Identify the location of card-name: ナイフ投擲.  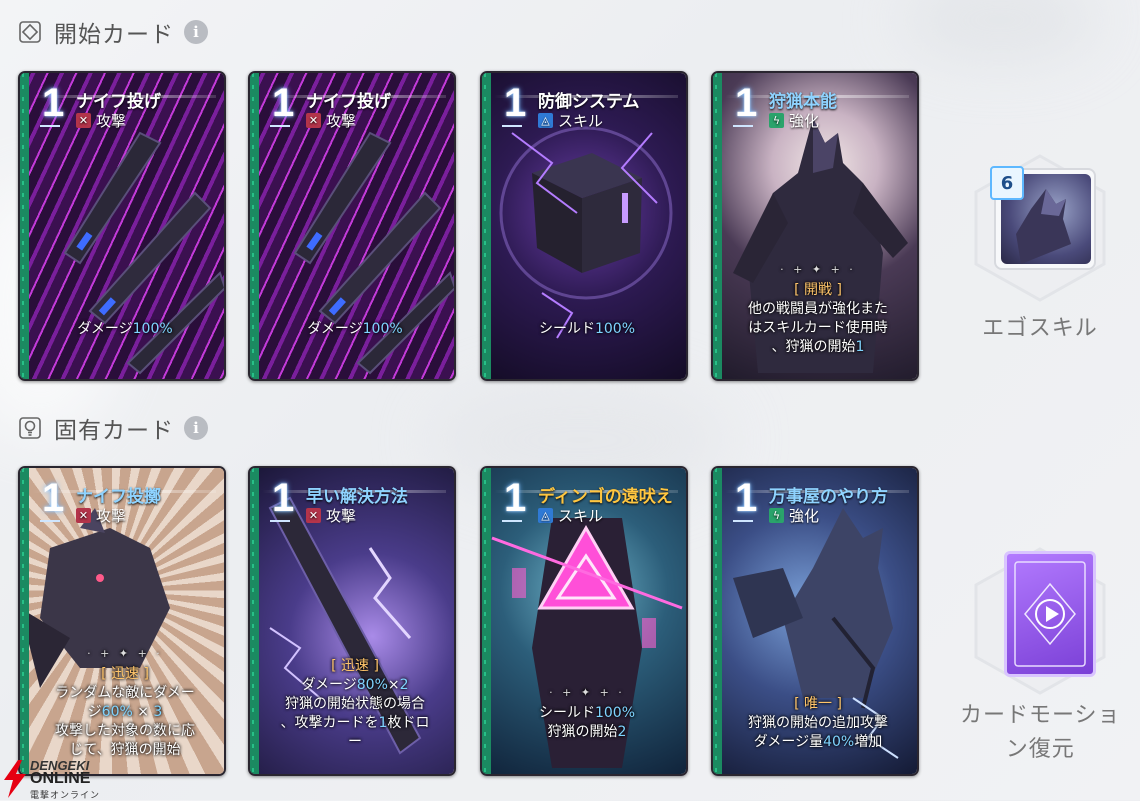
(118, 497).